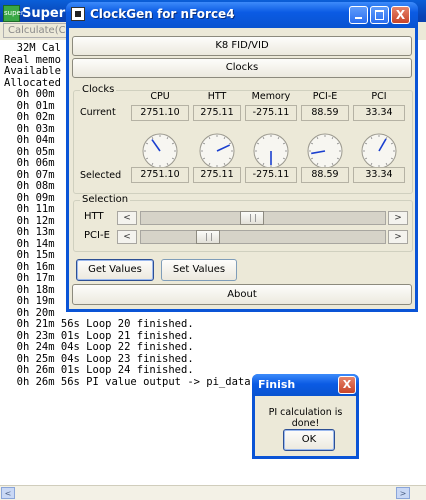 Image resolution: width=426 pixels, height=500 pixels. I want to click on log-line: 0h 21m 56s Loop 20 finished., so click(99, 324).